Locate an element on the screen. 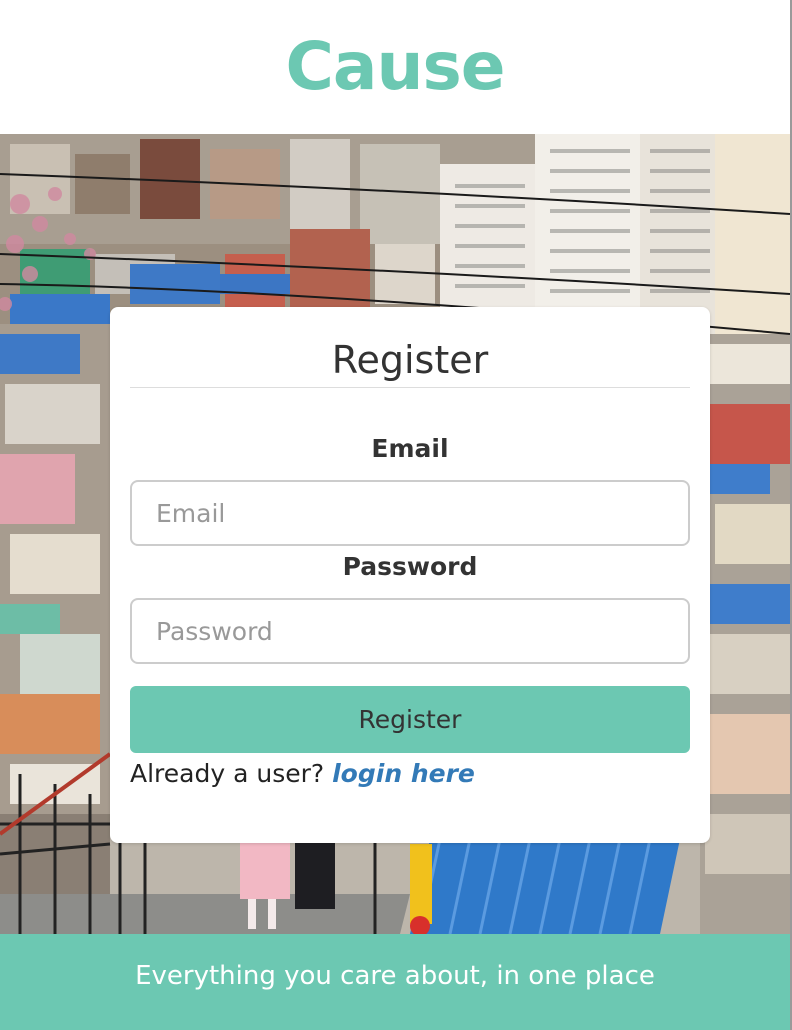 The image size is (792, 1030). site-header: Cause is located at coordinates (395, 67).